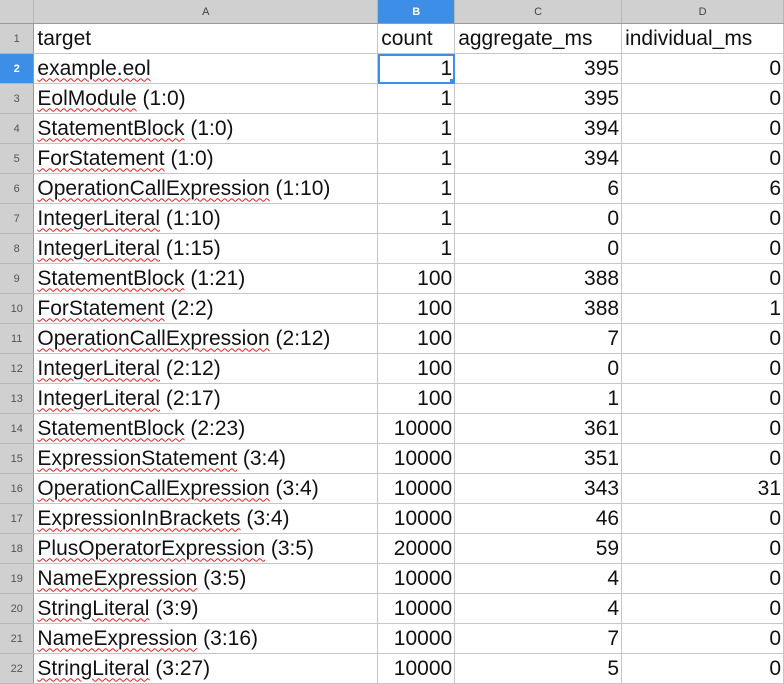 Image resolution: width=784 pixels, height=684 pixels. Describe the element at coordinates (206, 218) in the screenshot. I see `cell-target: IntegerLiteral (1:10)` at that location.